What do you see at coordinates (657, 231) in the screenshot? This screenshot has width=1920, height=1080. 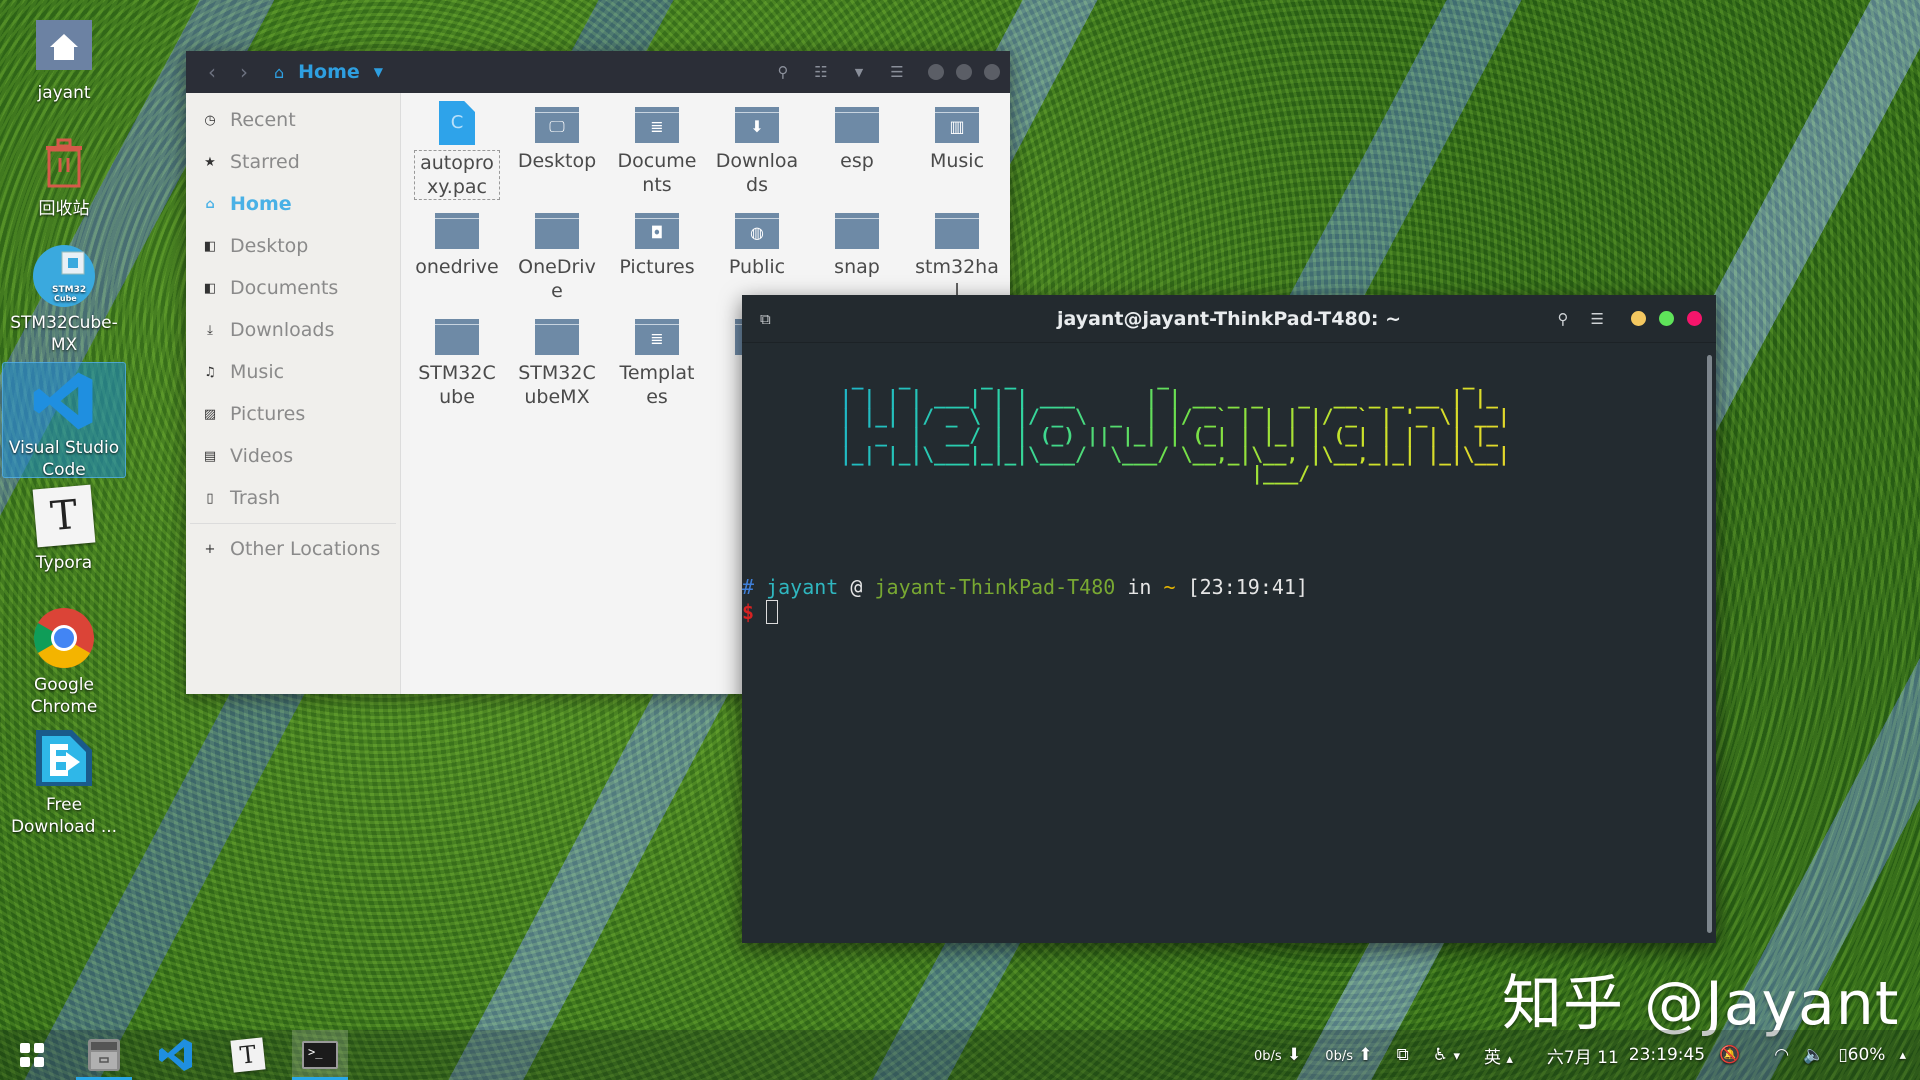 I see `folder-icon: ◘` at bounding box center [657, 231].